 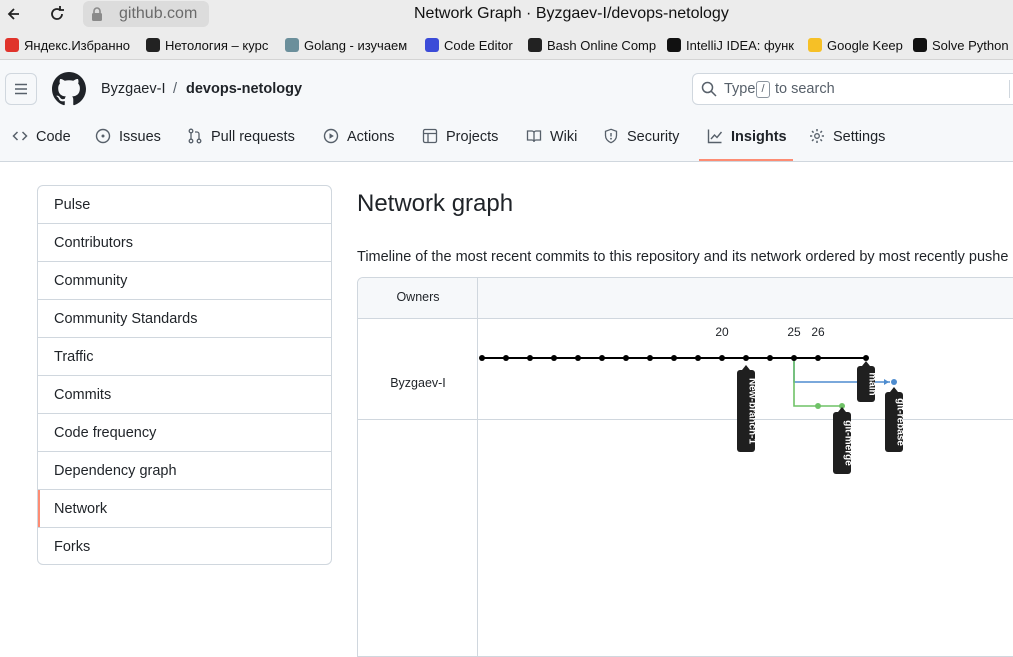 I want to click on tab-pull-requests: Pull requests, so click(x=241, y=137).